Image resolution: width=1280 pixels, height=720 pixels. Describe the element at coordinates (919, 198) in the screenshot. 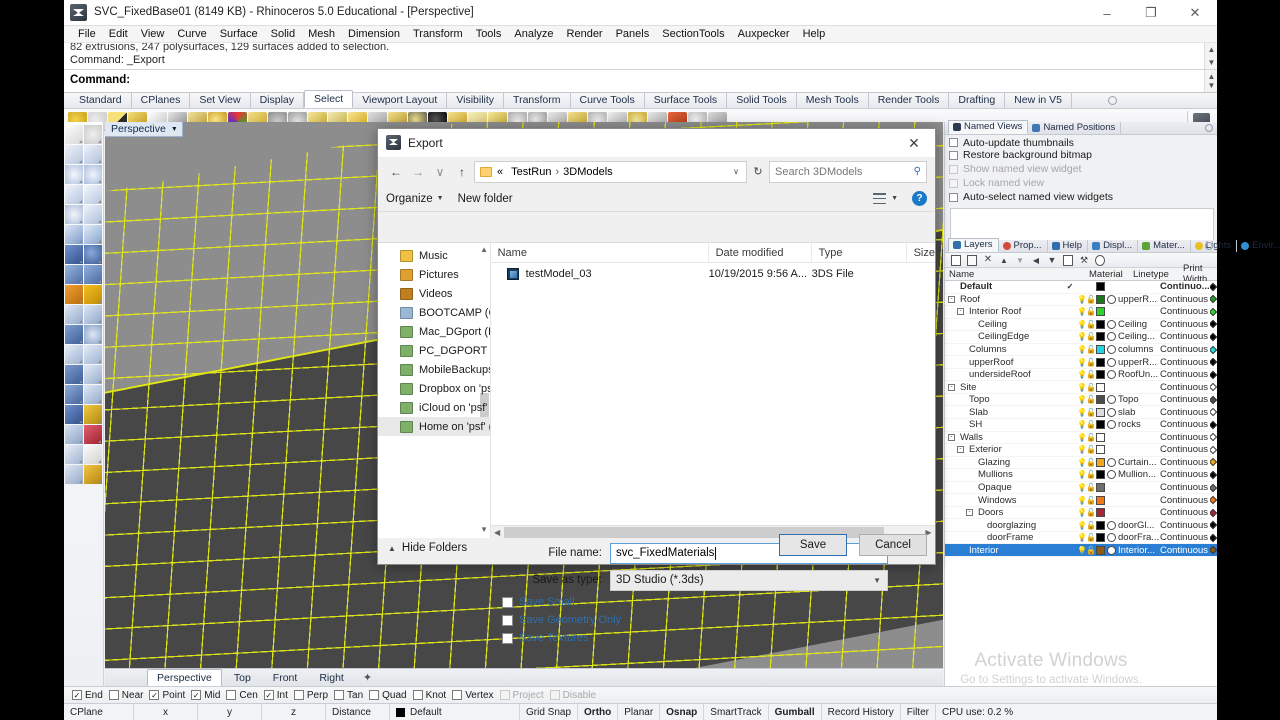

I see `help-icon: ?` at that location.